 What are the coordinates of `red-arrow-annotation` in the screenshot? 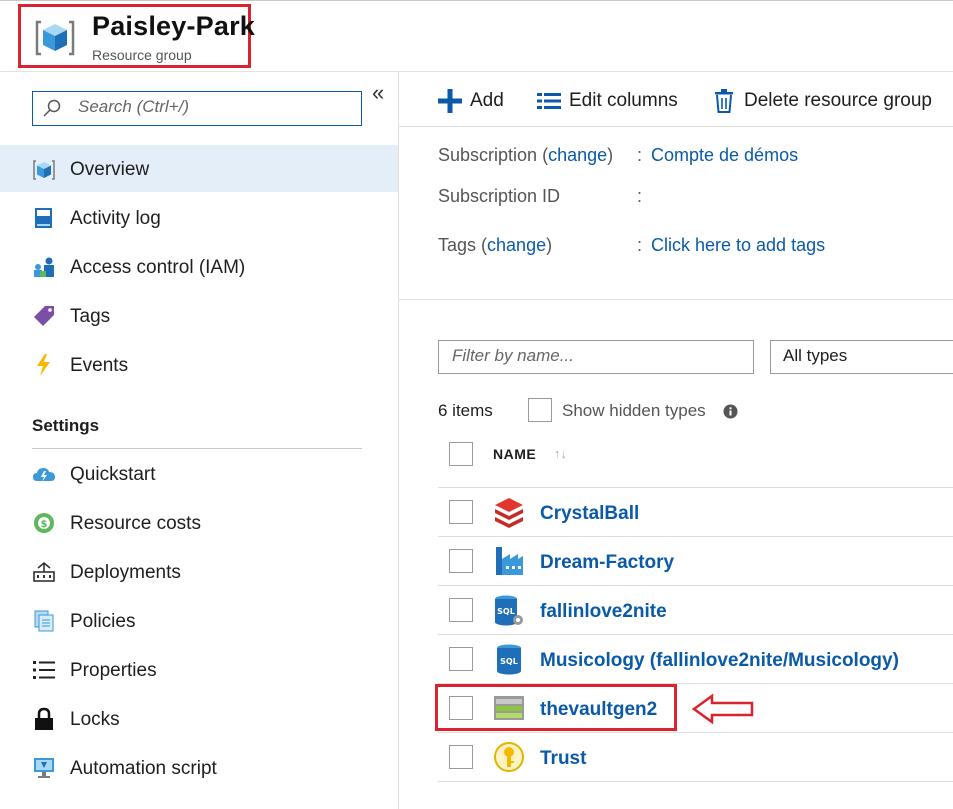 It's located at (723, 709).